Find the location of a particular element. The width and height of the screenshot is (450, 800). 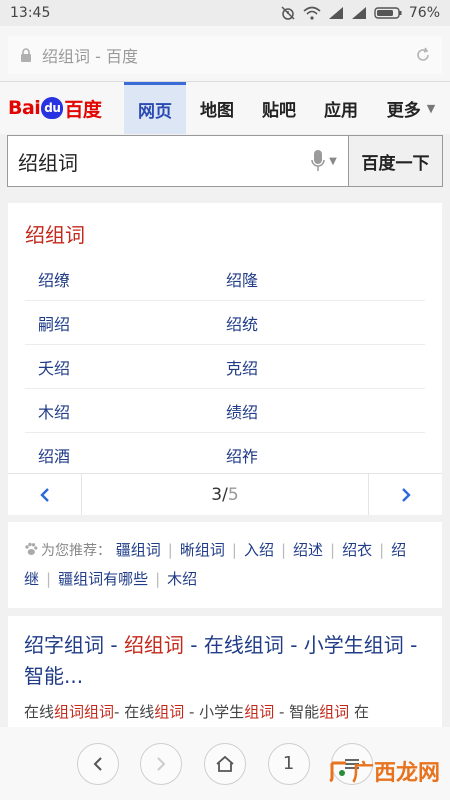

search-bar: ▼ 百度一下 is located at coordinates (225, 161).